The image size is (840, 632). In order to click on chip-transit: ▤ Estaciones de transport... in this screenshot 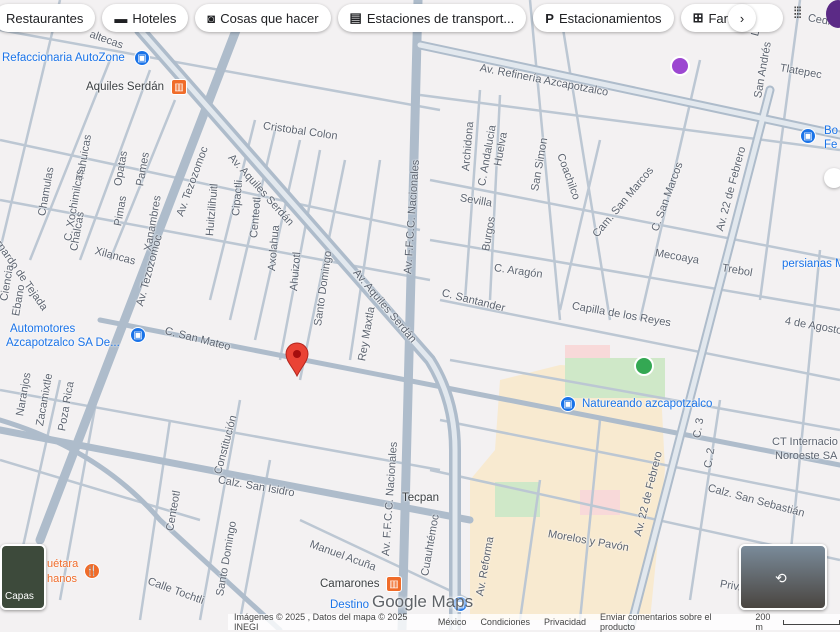, I will do `click(432, 18)`.